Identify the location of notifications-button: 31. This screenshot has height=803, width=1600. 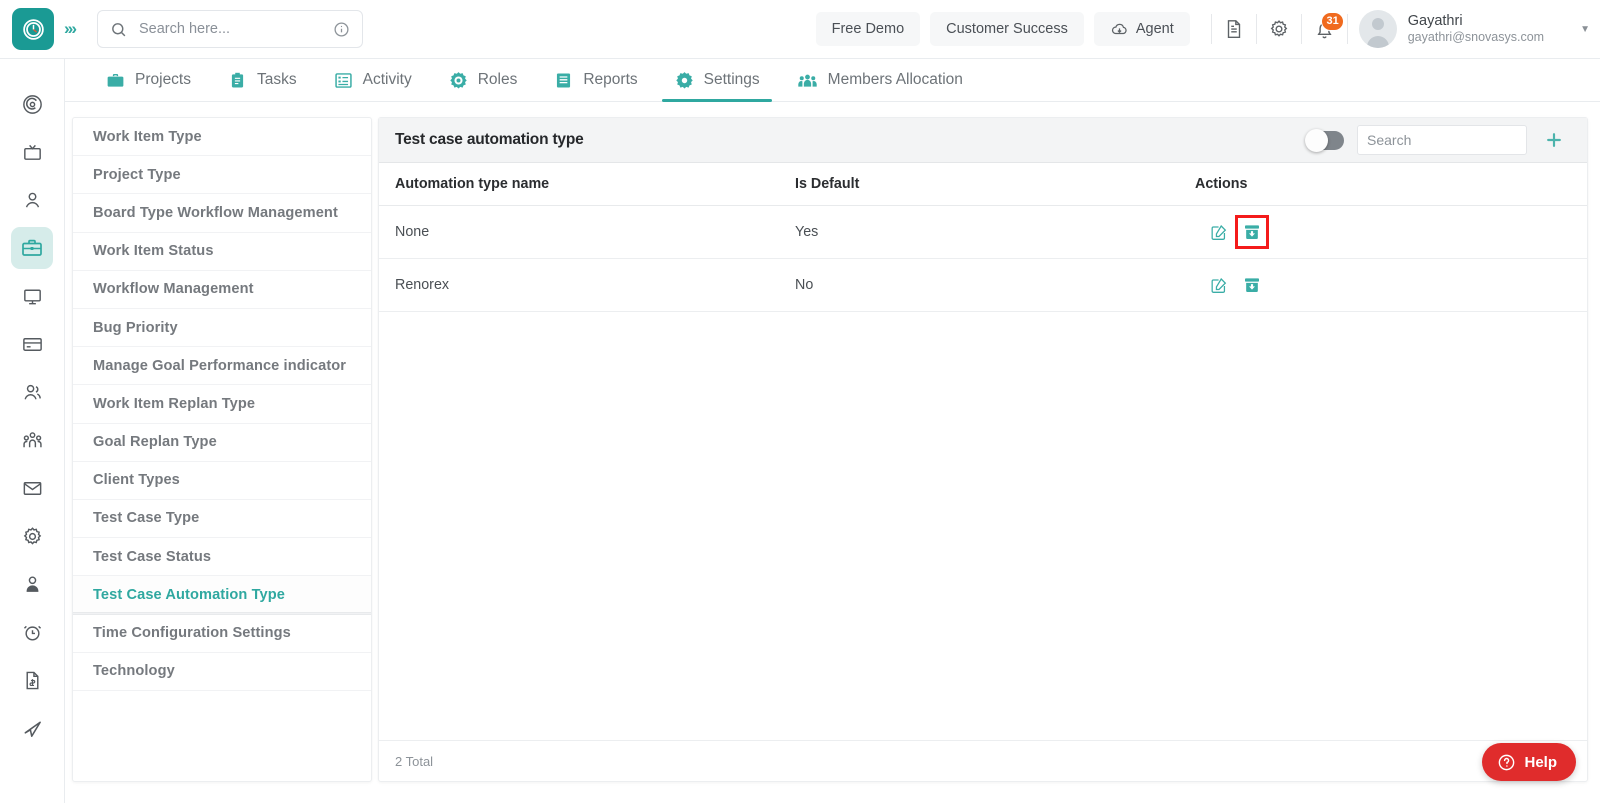
(1328, 26).